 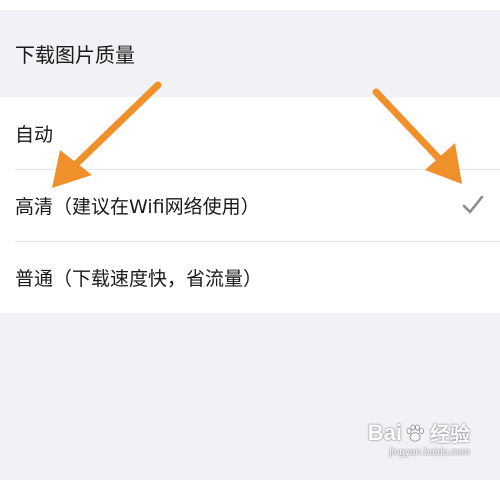 What do you see at coordinates (384, 432) in the screenshot?
I see `watermark-brand: Bai` at bounding box center [384, 432].